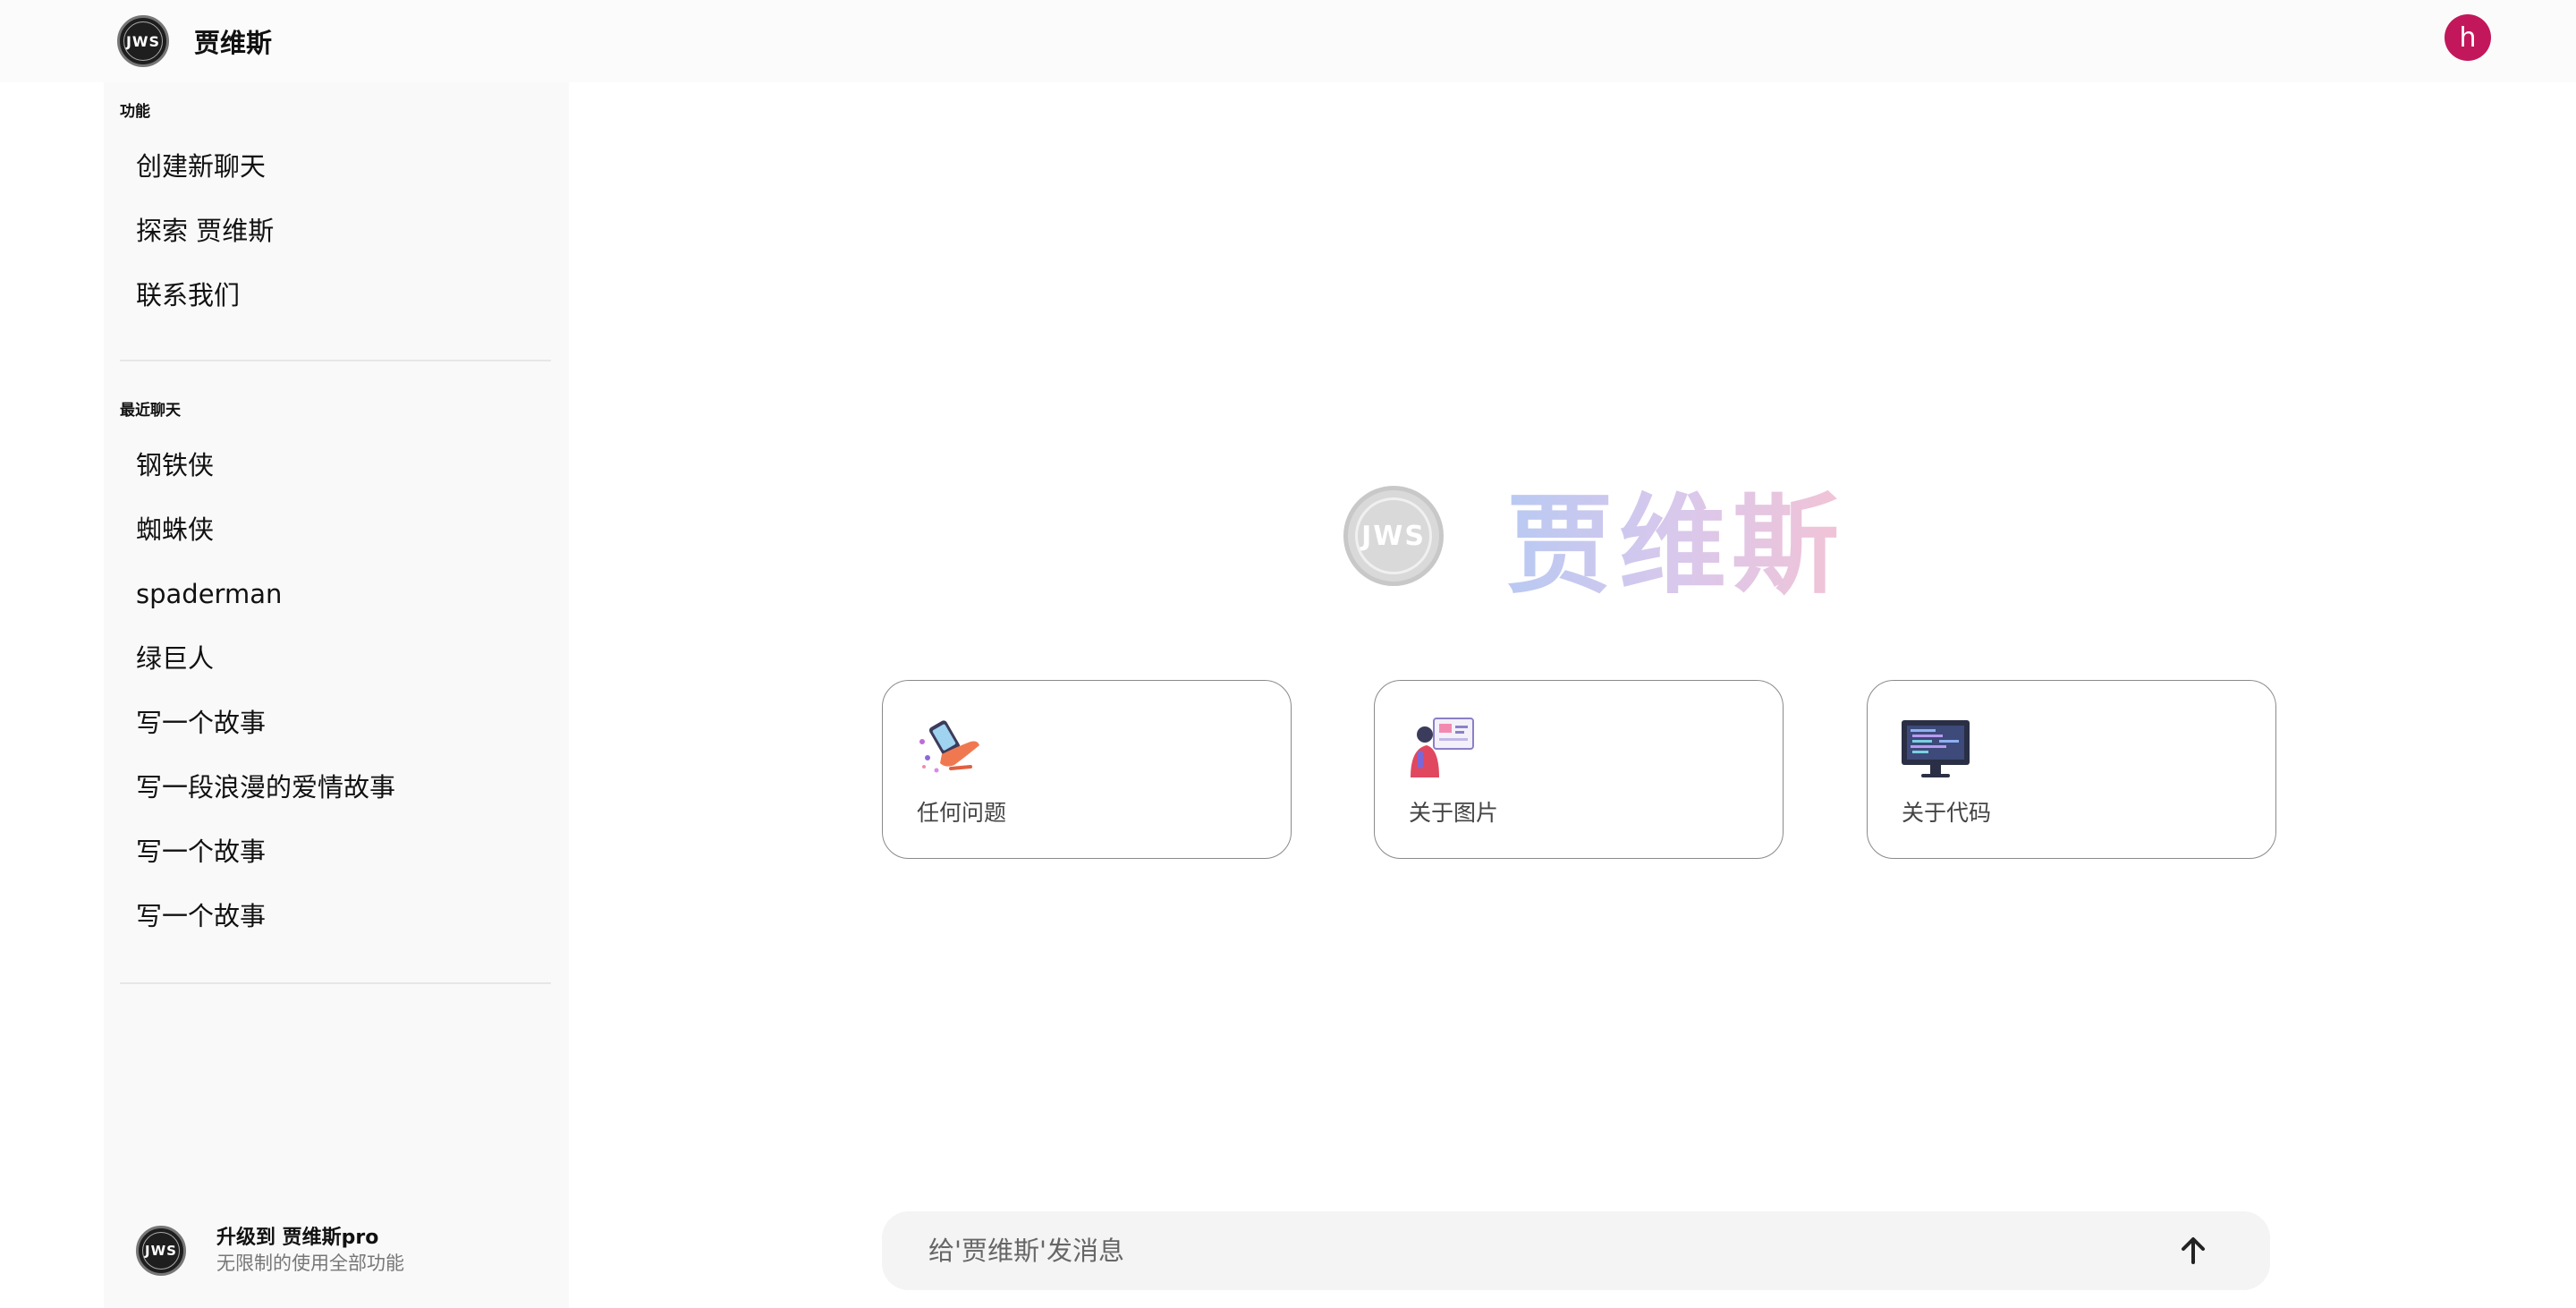 Image resolution: width=2576 pixels, height=1308 pixels. I want to click on upgrade-title: 升级到 贾维斯pro, so click(297, 1238).